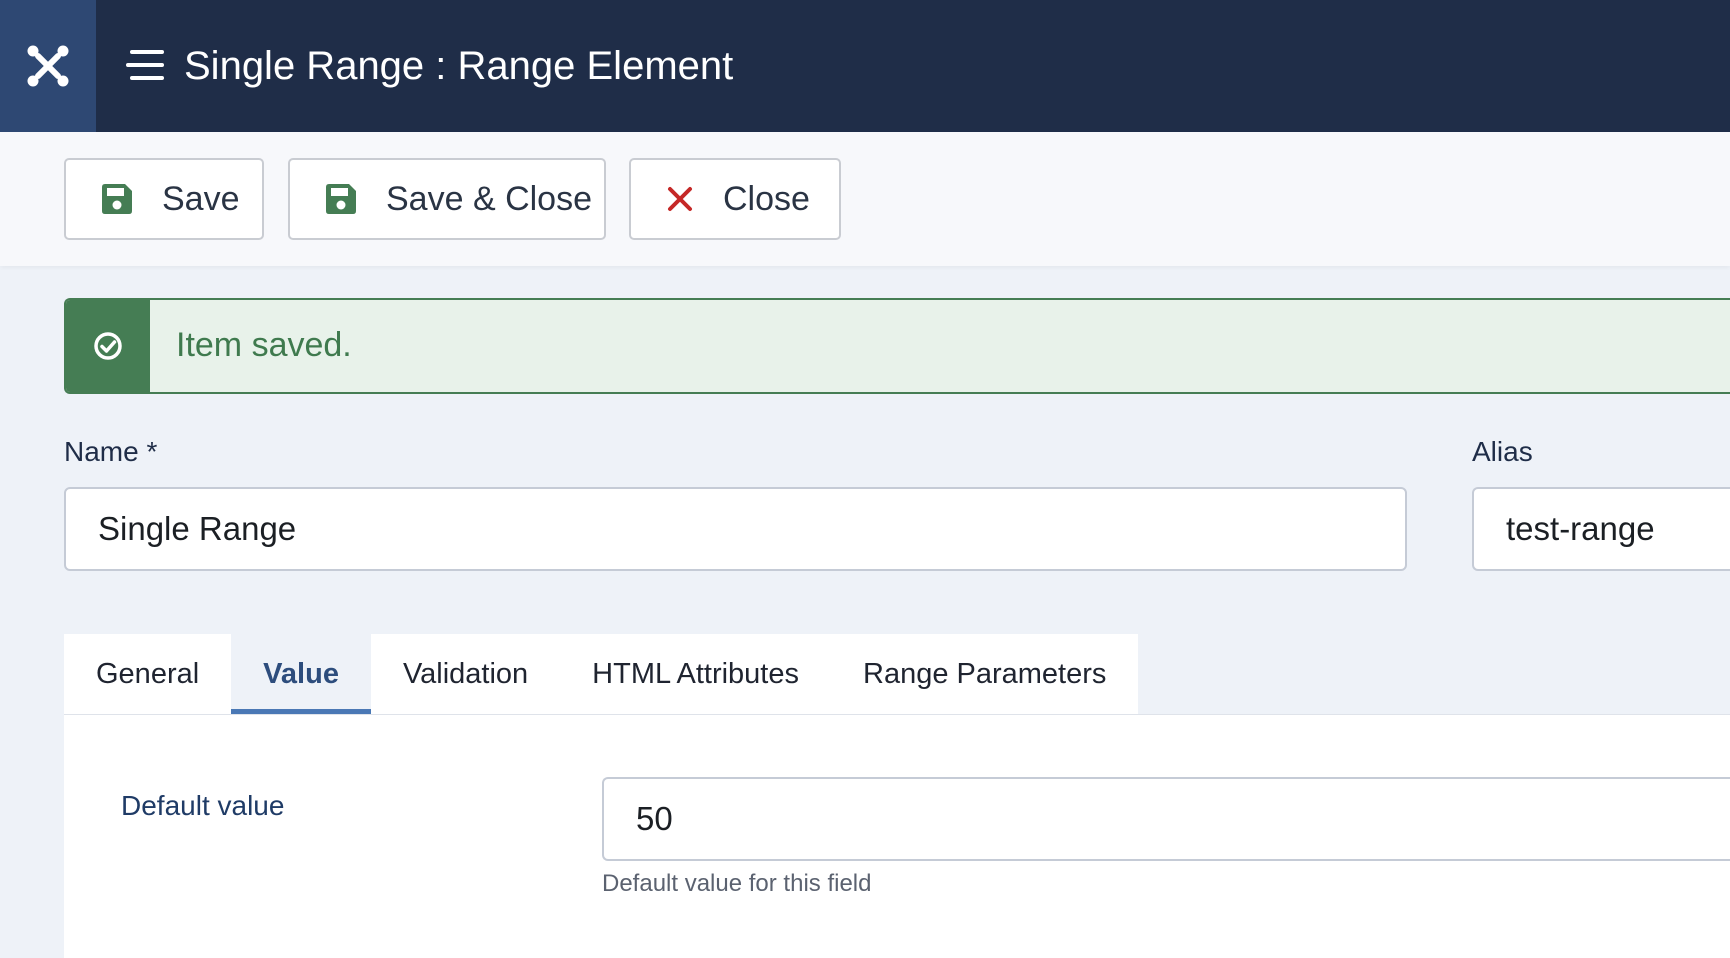  I want to click on close-button-label: Close, so click(766, 198).